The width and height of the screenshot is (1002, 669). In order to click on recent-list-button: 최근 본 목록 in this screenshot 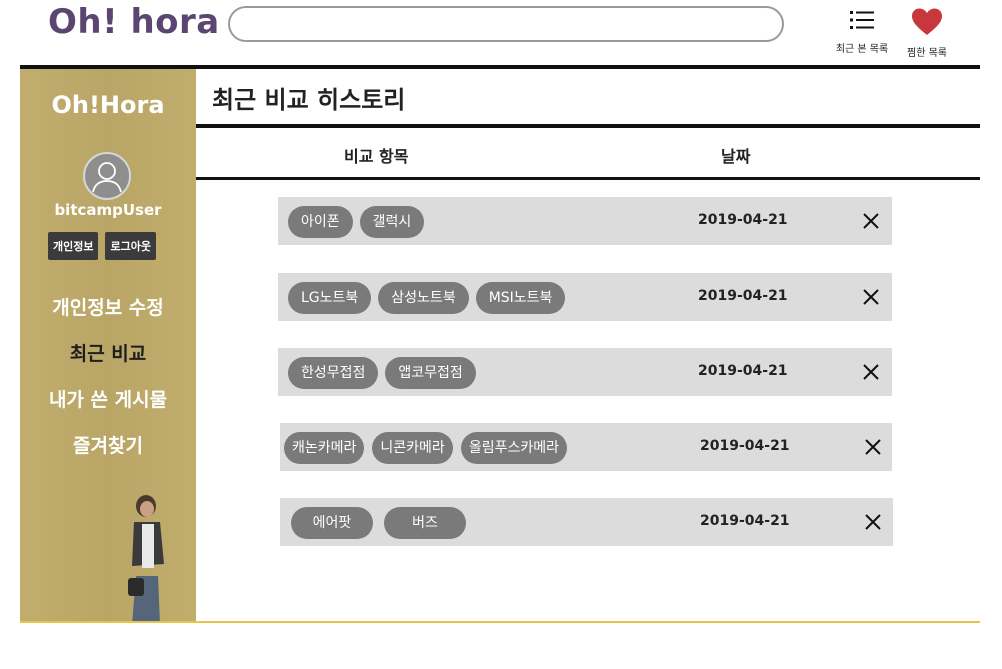, I will do `click(862, 31)`.